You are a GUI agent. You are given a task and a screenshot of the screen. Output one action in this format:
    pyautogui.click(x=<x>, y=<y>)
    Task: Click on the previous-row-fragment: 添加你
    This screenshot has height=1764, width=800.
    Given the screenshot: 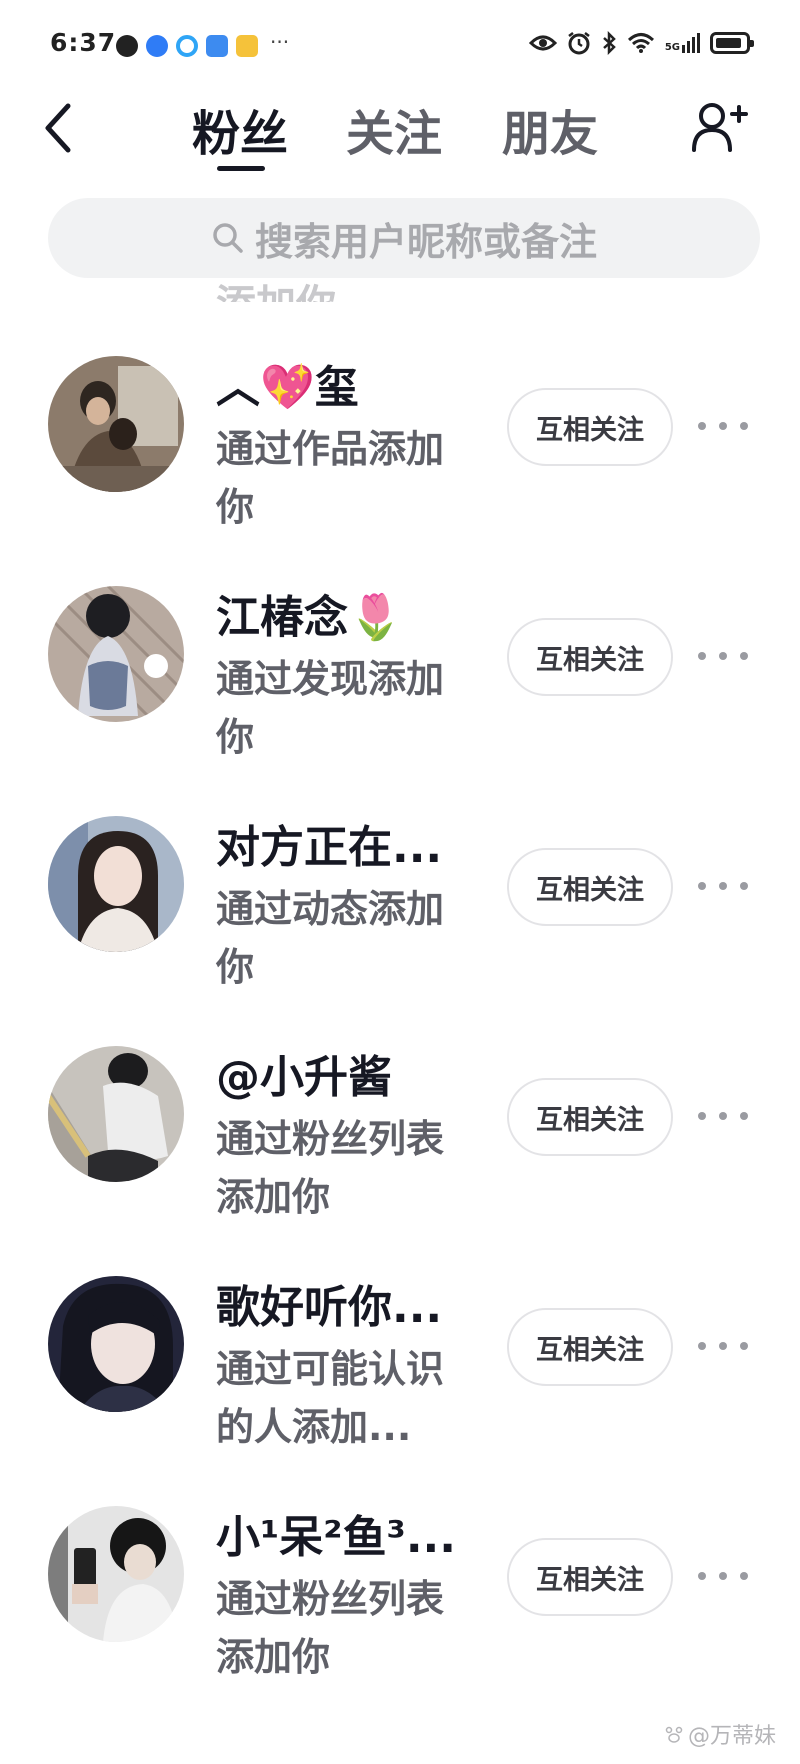 What is the action you would take?
    pyautogui.click(x=276, y=287)
    